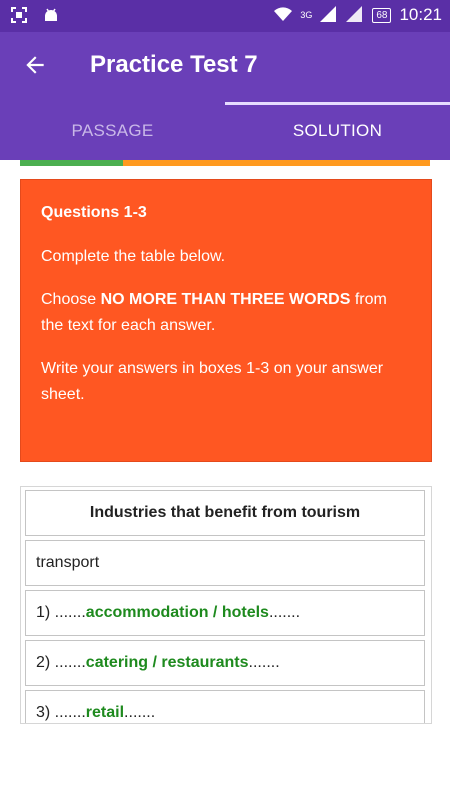  What do you see at coordinates (420, 14) in the screenshot?
I see `clock: 10:21` at bounding box center [420, 14].